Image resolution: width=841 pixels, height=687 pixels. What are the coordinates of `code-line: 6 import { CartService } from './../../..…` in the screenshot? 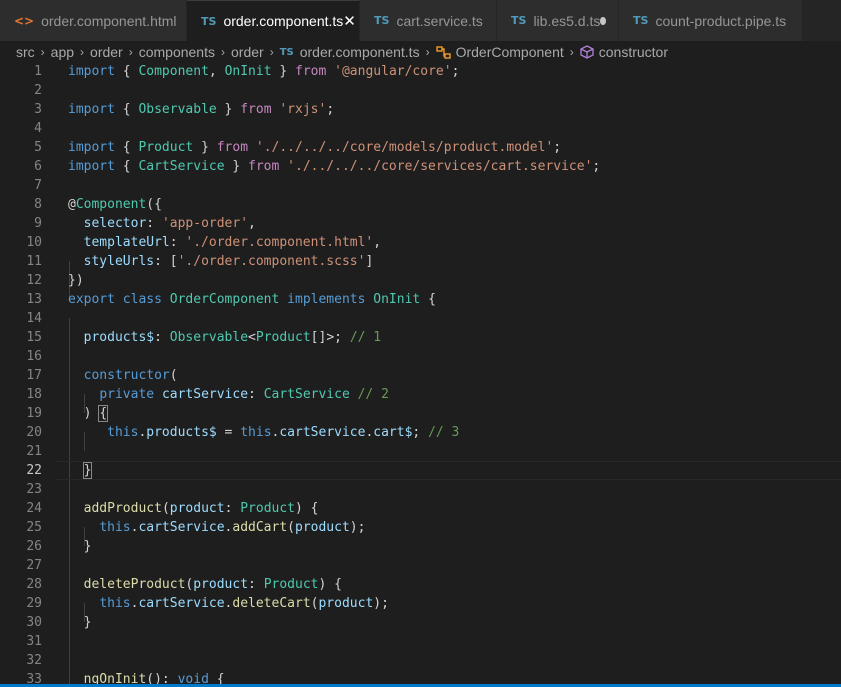 It's located at (420, 166).